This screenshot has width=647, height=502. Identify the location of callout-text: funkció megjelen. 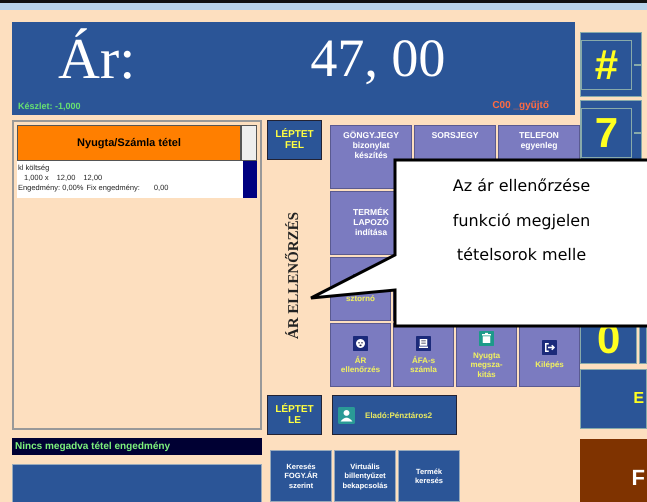
(521, 220).